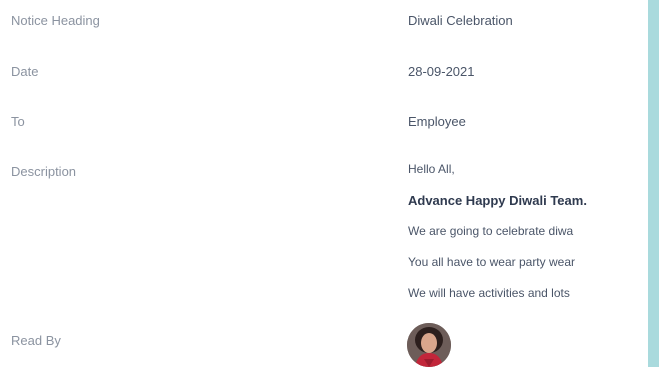 The width and height of the screenshot is (659, 367). What do you see at coordinates (441, 71) in the screenshot?
I see `date-value: 28-09-2021` at bounding box center [441, 71].